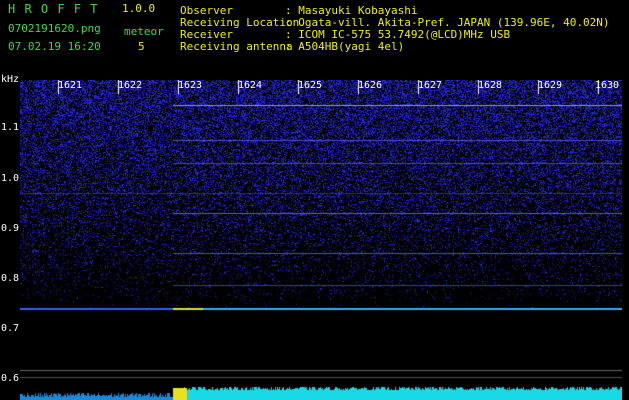 This screenshot has width=629, height=400. Describe the element at coordinates (130, 85) in the screenshot. I see `x-tick-label: 1622` at that location.